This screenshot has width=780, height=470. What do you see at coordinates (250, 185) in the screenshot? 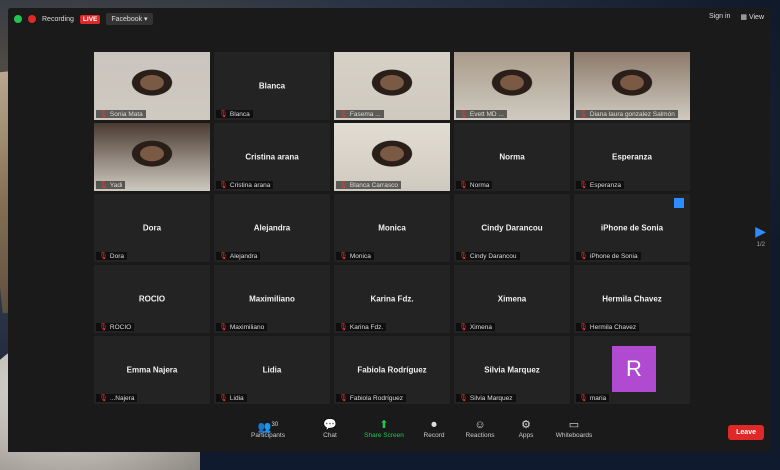
I see `participant-label-text: Cristina arana` at bounding box center [250, 185].